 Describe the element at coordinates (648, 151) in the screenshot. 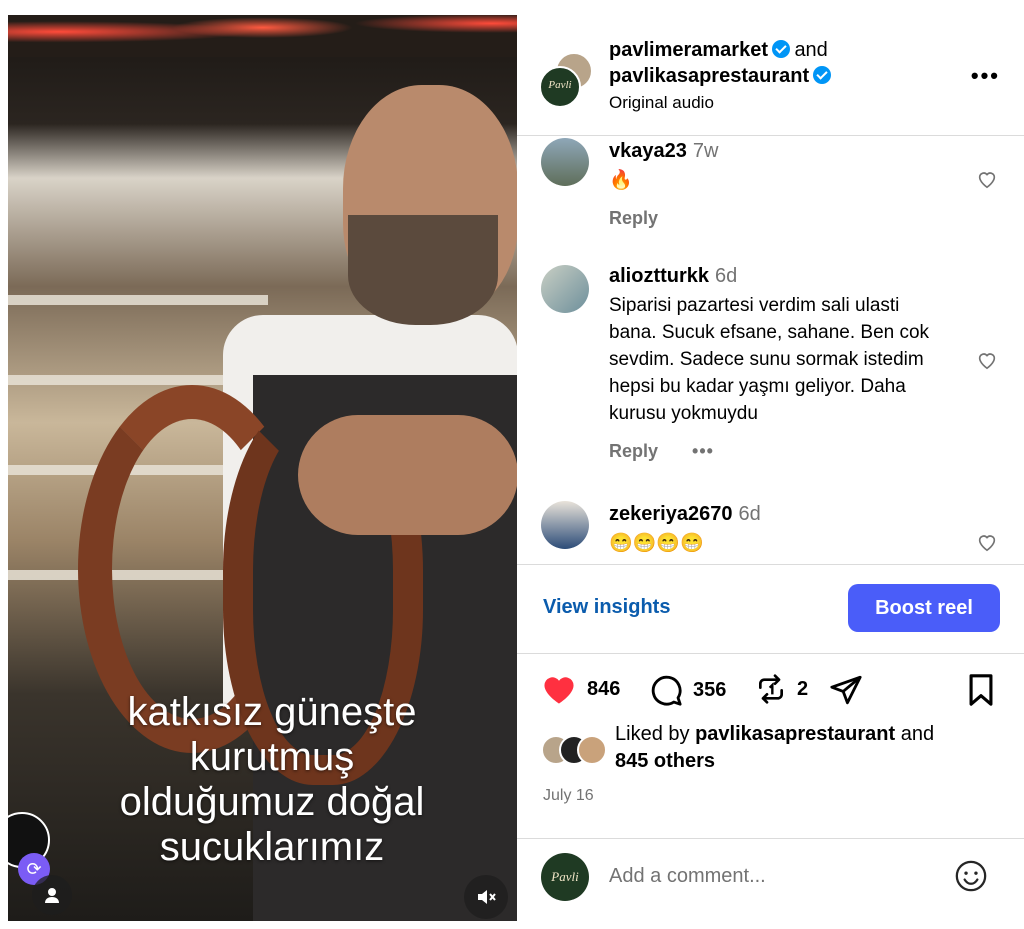

I see `comment-username: vkaya23` at that location.